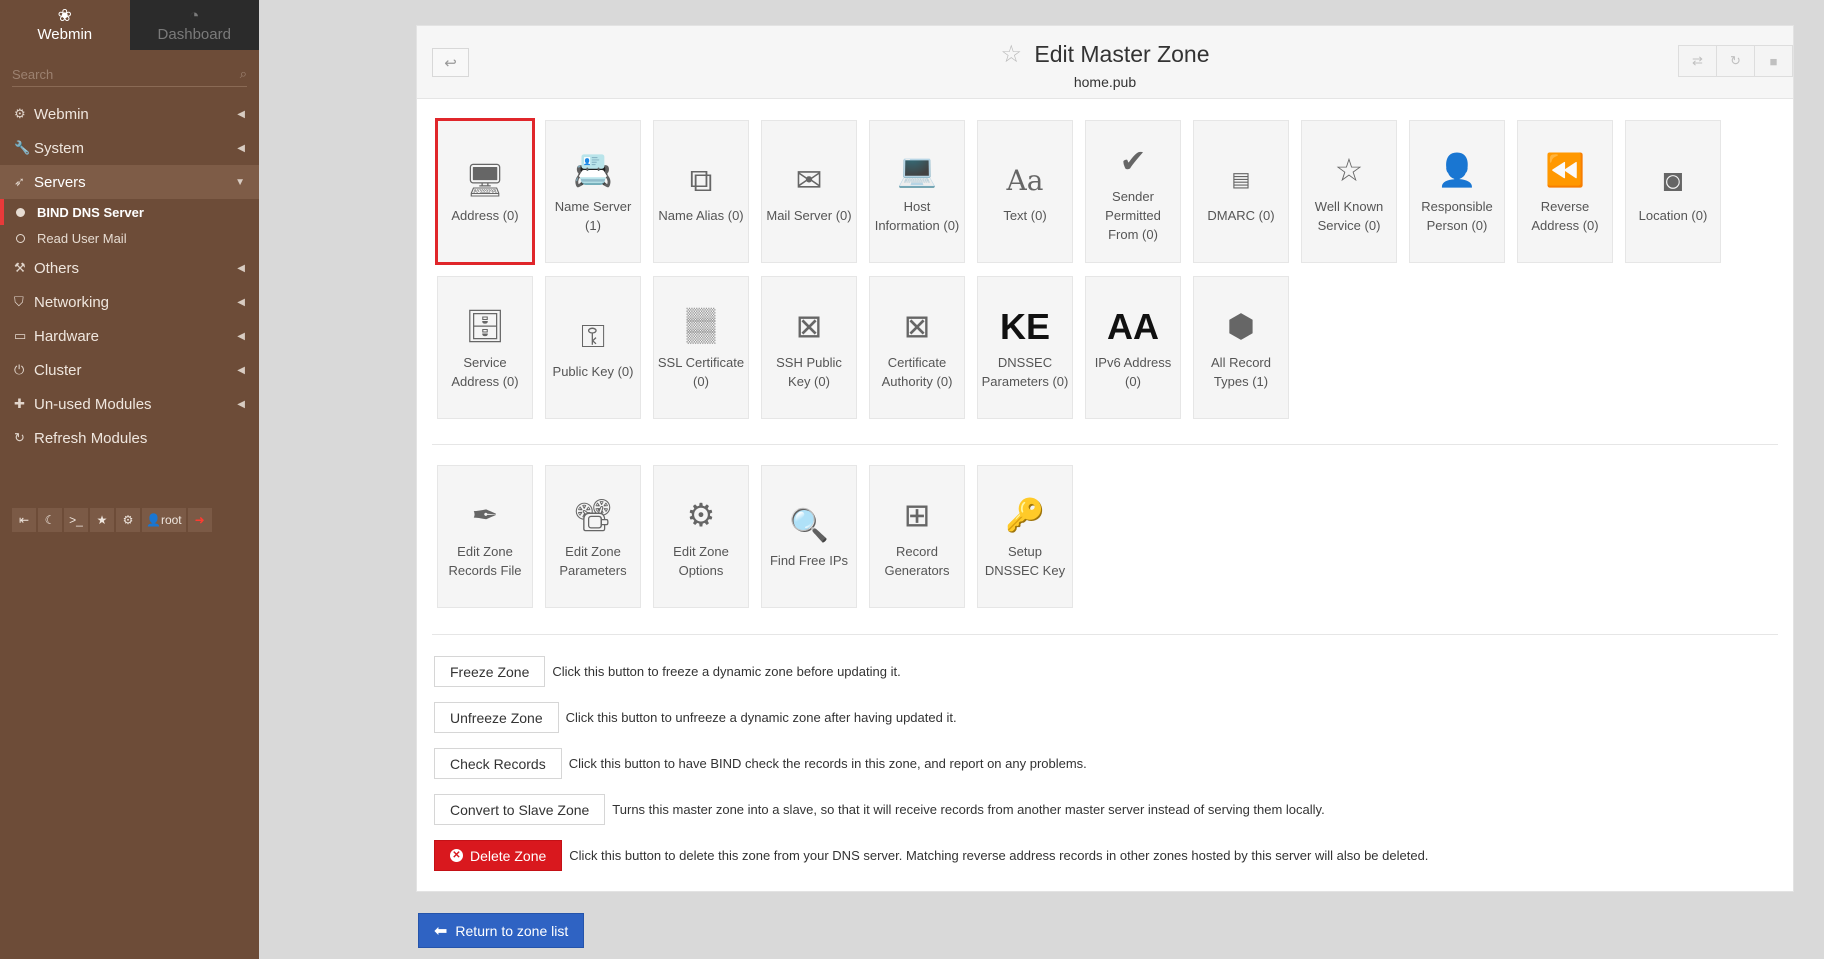  What do you see at coordinates (1133, 191) in the screenshot?
I see `record-type-tile: ✔ Sender Permitted From (0)` at bounding box center [1133, 191].